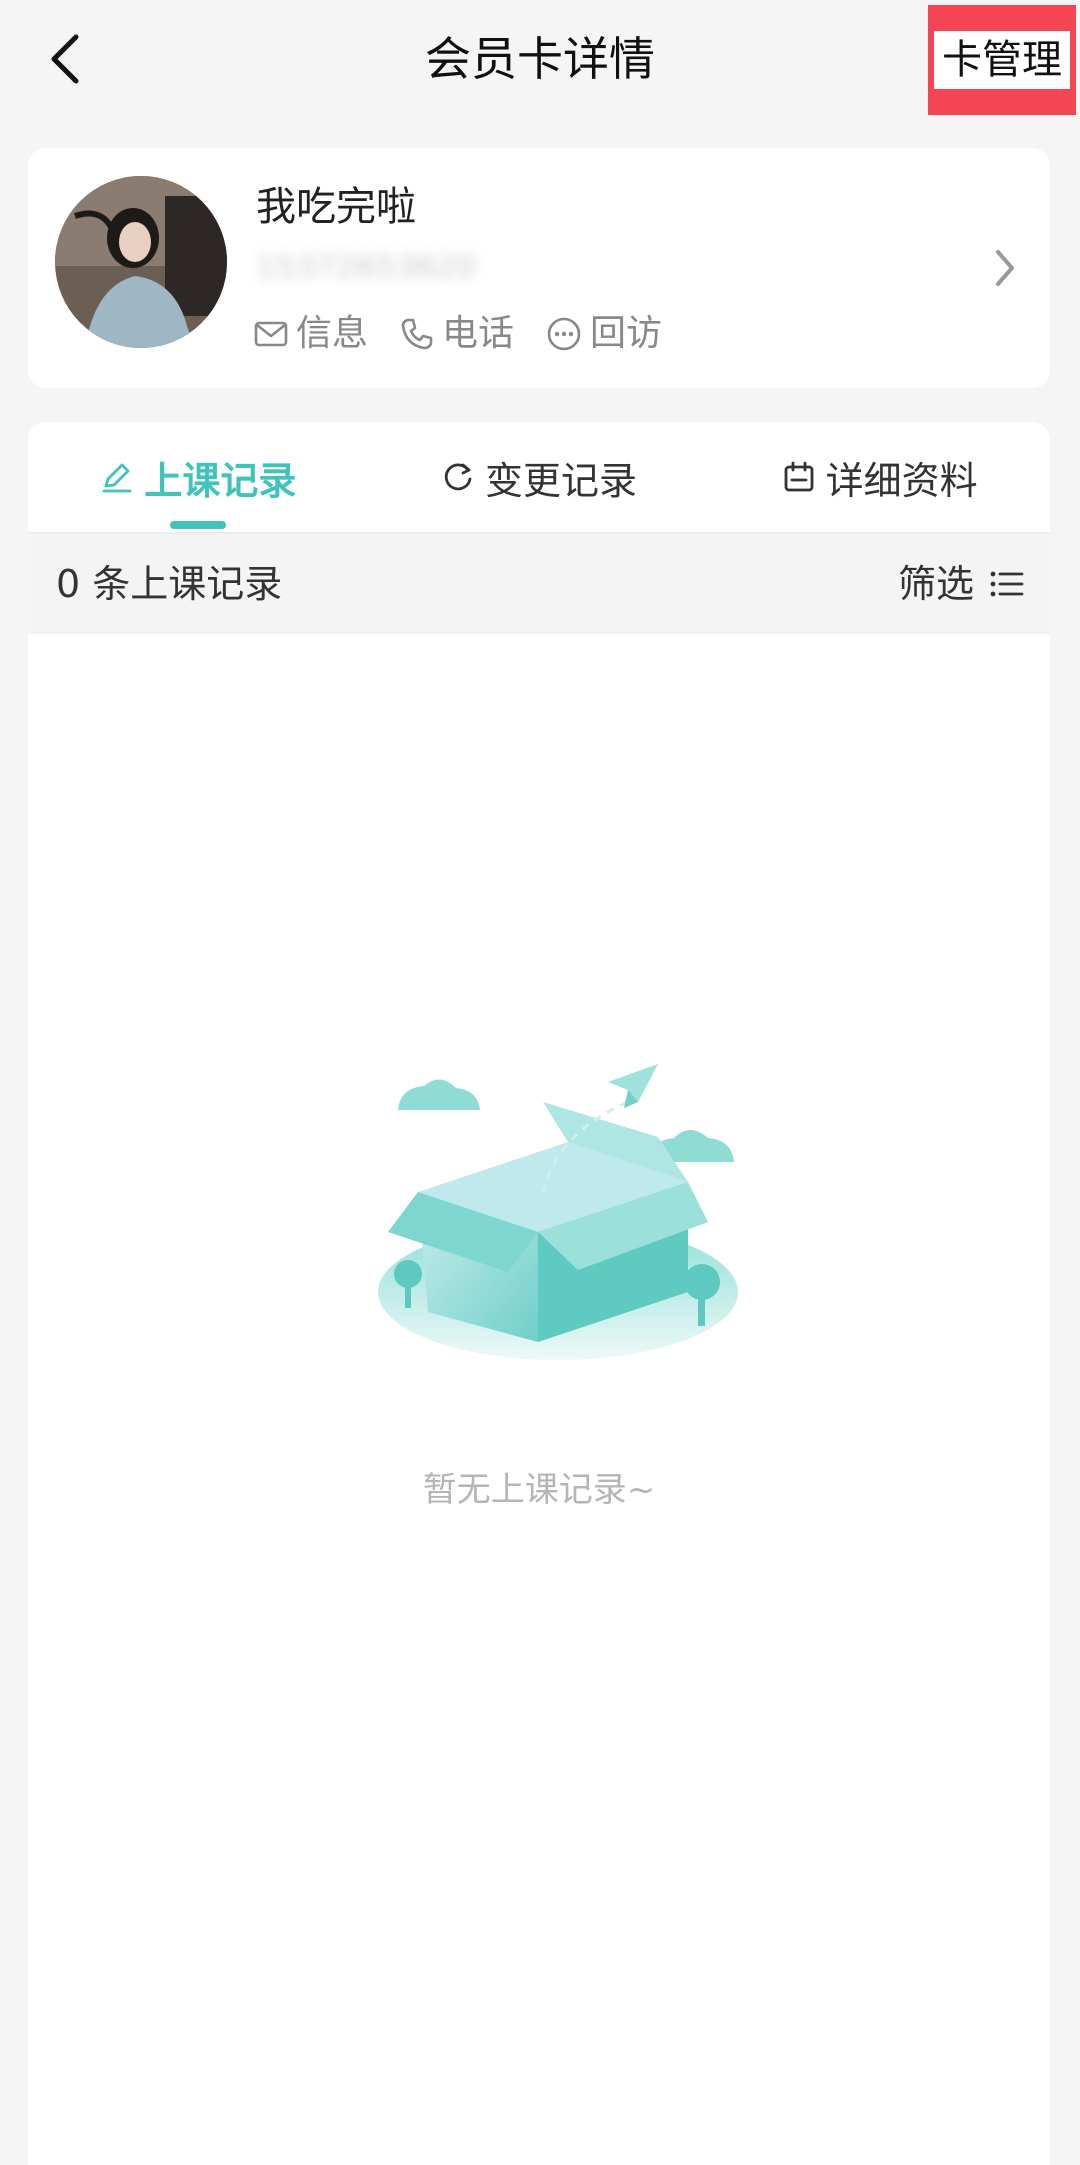  I want to click on filter-label: 筛选, so click(935, 584).